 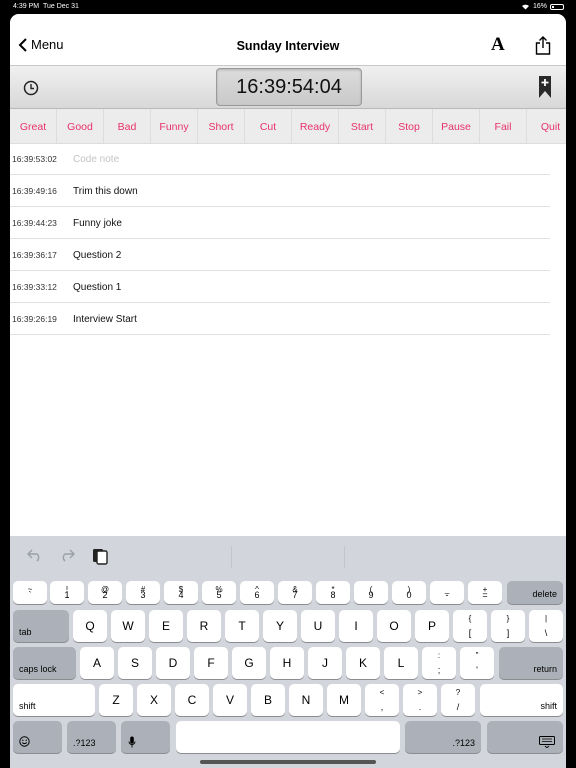 I want to click on numbers-key-right: .?123, so click(x=443, y=737).